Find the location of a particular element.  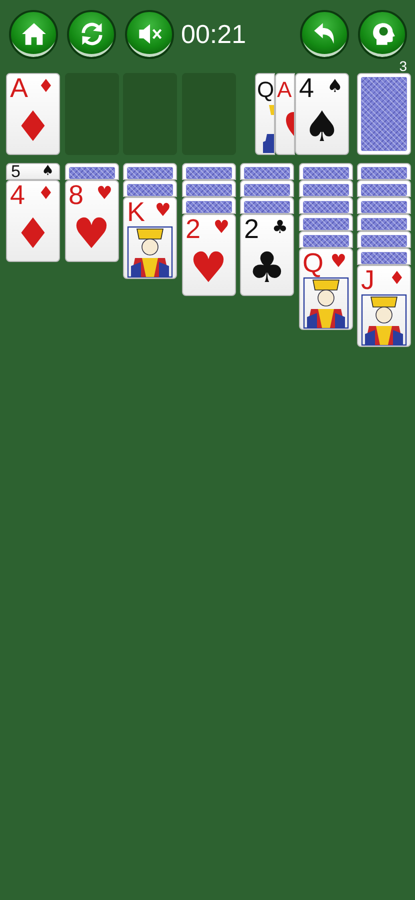

home-icon is located at coordinates (33, 34).